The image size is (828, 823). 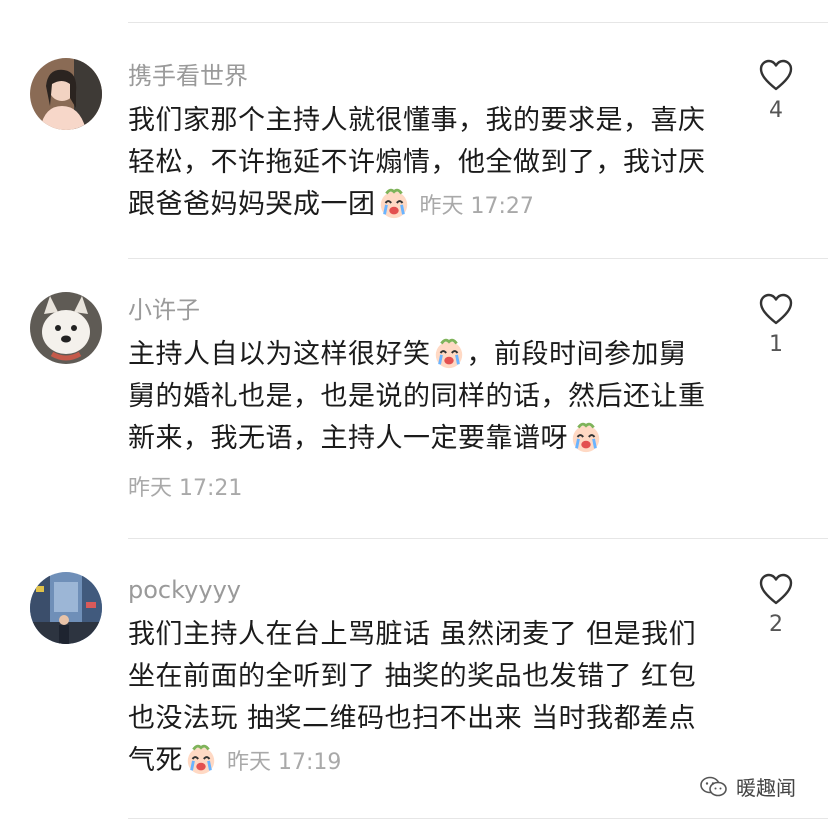 What do you see at coordinates (713, 786) in the screenshot?
I see `wechat-icon` at bounding box center [713, 786].